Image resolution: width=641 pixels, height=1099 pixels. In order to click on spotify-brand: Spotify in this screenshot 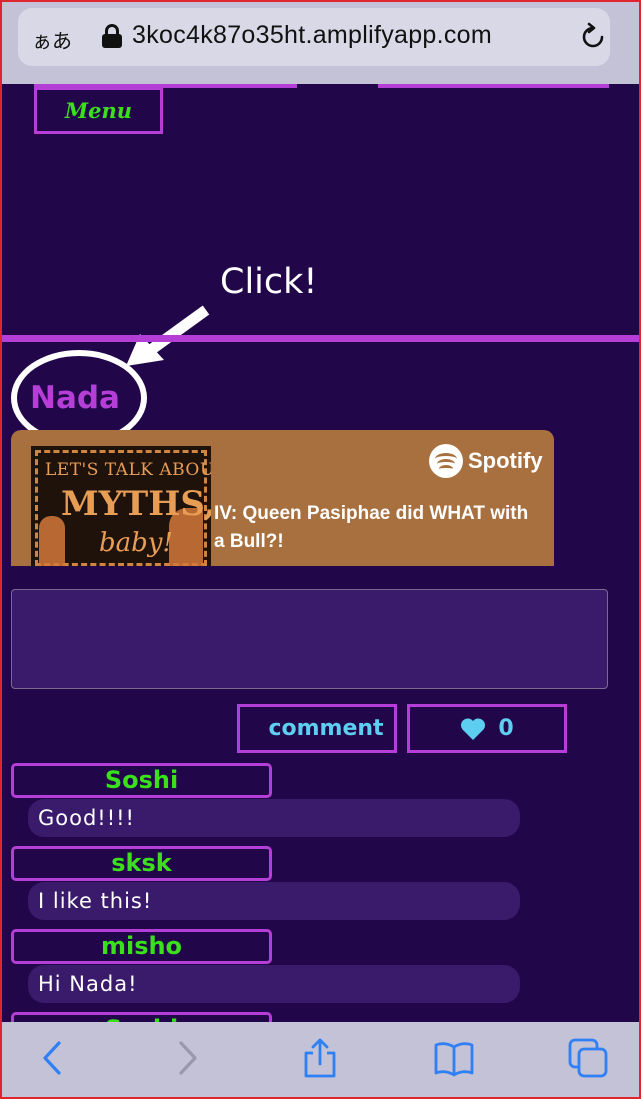, I will do `click(486, 461)`.